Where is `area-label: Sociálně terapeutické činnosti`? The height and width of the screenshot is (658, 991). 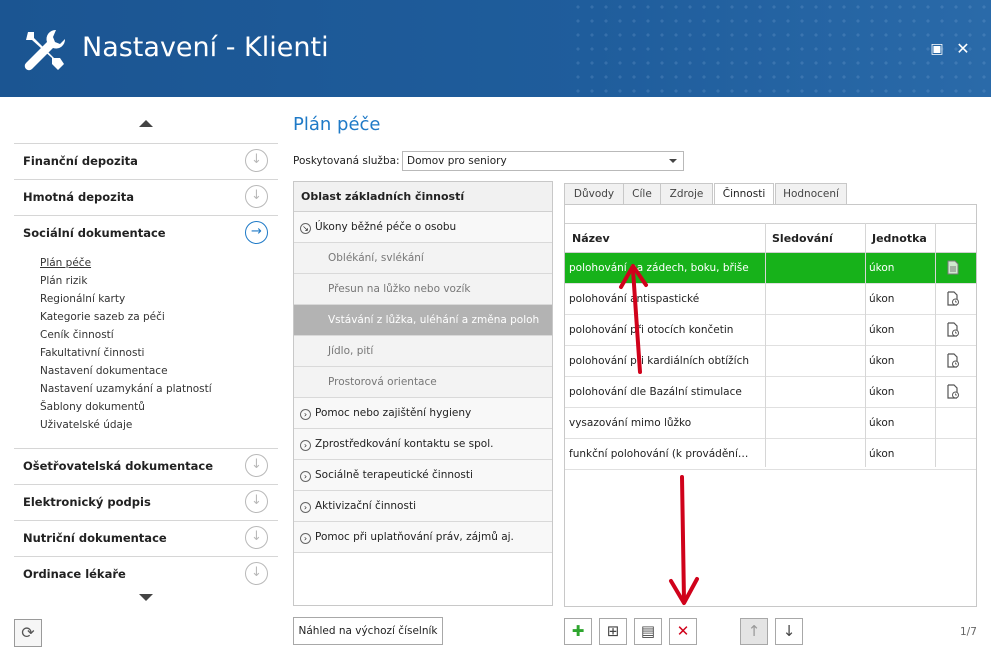
area-label: Sociálně terapeutické činnosti is located at coordinates (394, 475).